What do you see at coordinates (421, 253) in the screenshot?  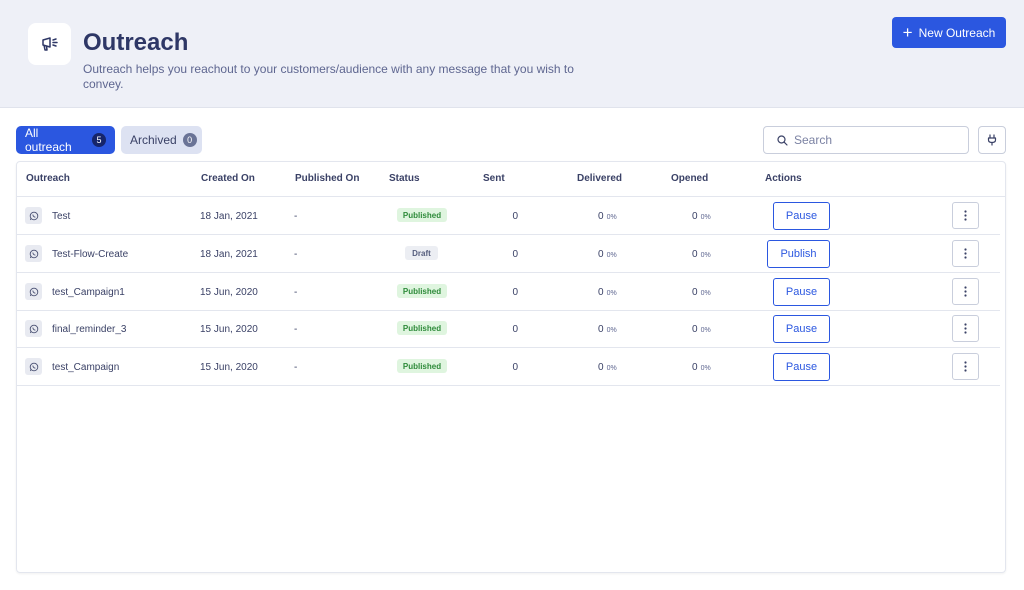 I see `status-badge: Draft` at bounding box center [421, 253].